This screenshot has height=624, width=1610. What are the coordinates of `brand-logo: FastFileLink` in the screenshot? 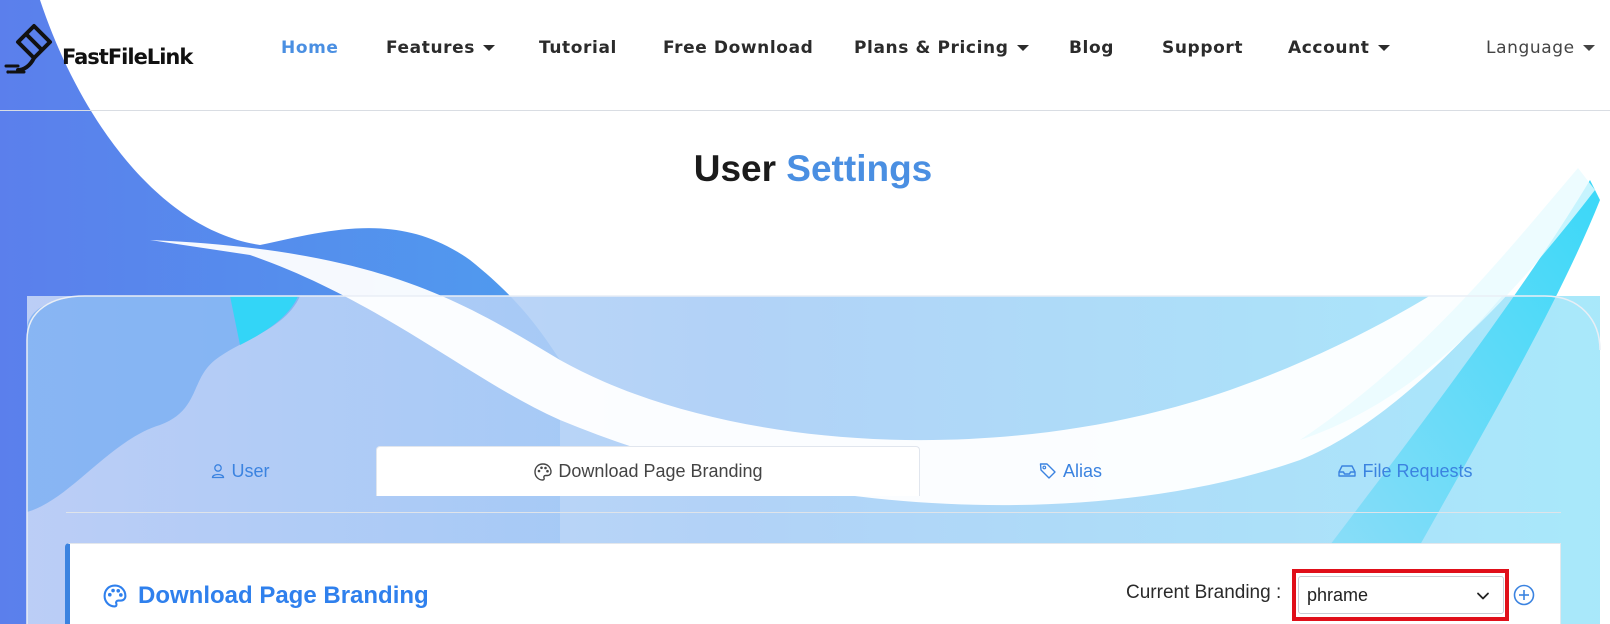 It's located at (98, 50).